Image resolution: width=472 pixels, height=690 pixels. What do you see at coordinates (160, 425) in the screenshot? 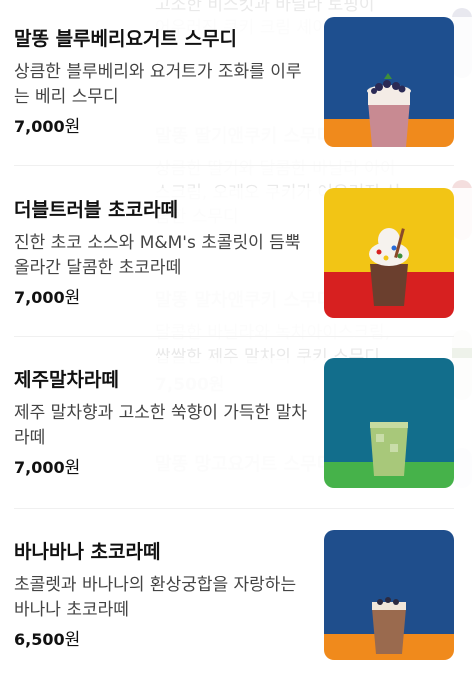
I see `menu-item-description: 제주 말차향과 고소한 쑥향이 가득한 말차라떼` at bounding box center [160, 425].